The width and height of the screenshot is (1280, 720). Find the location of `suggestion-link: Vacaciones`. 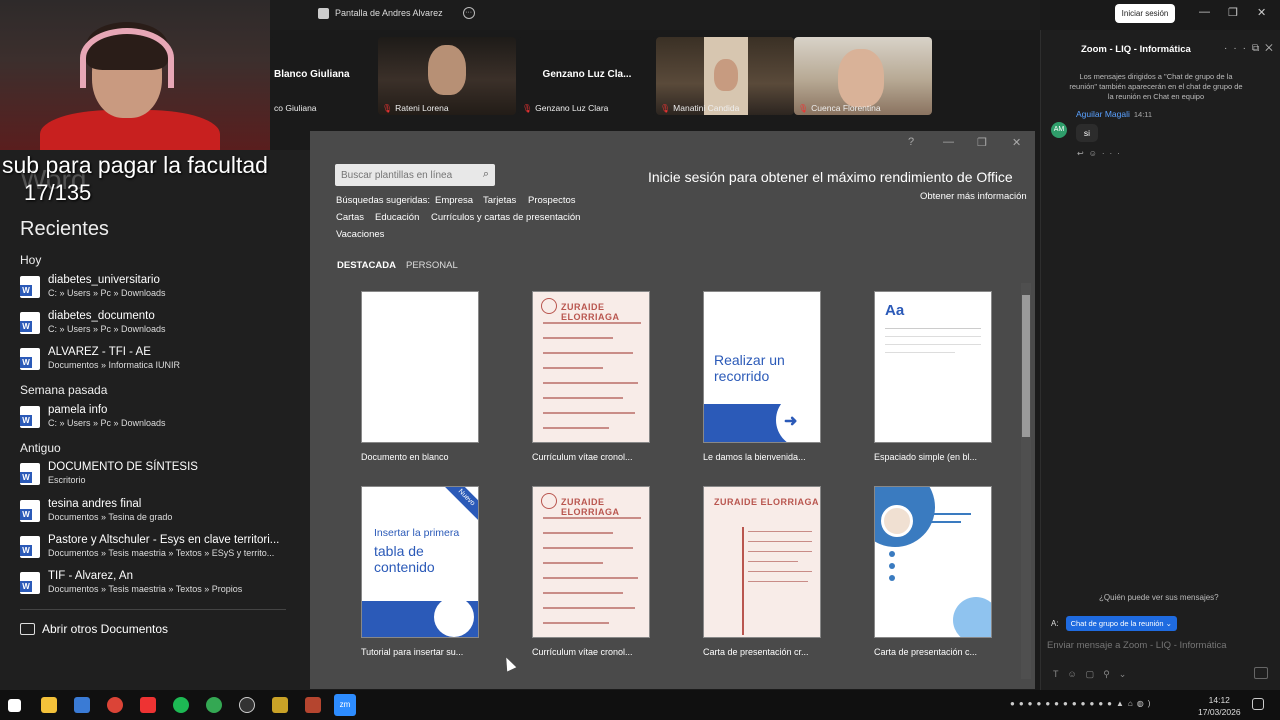

suggestion-link: Vacaciones is located at coordinates (360, 234).